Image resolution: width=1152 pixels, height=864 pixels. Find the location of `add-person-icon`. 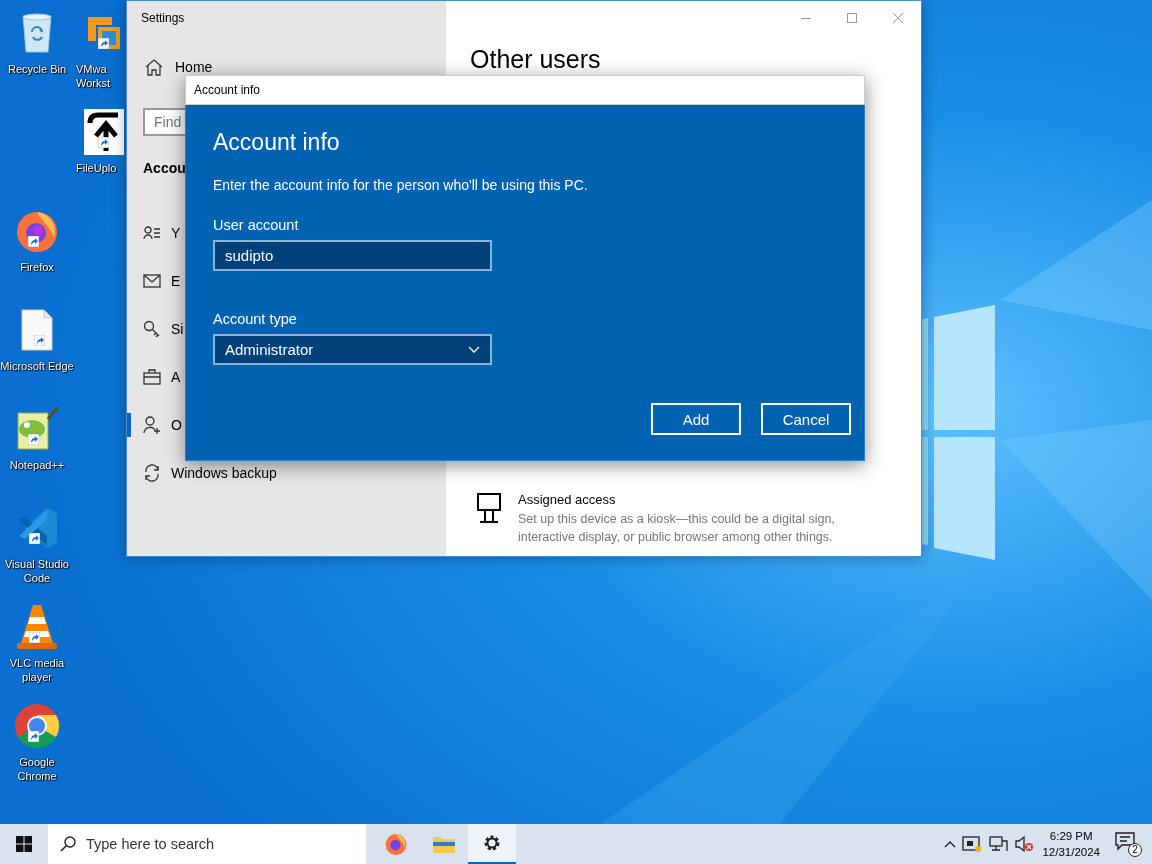

add-person-icon is located at coordinates (152, 425).